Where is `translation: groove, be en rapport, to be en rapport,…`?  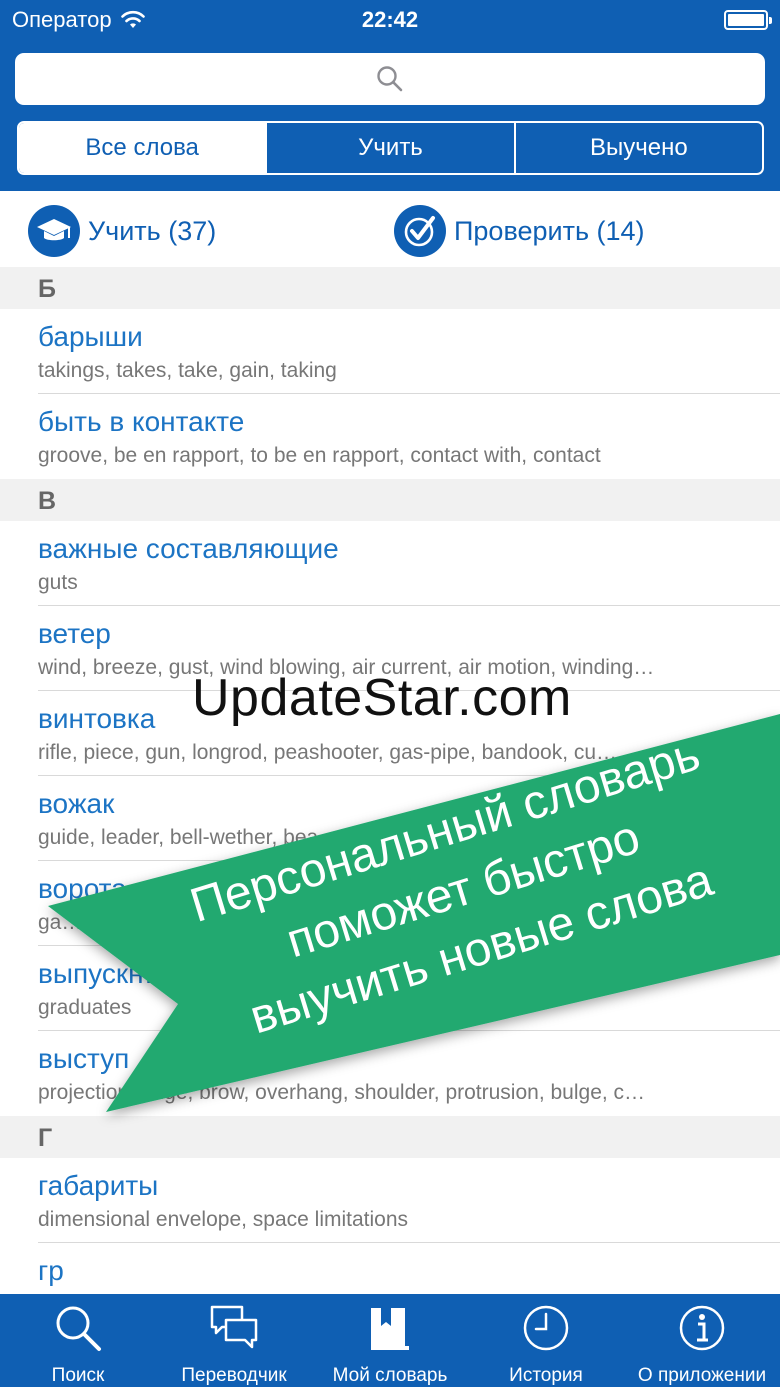 translation: groove, be en rapport, to be en rapport,… is located at coordinates (319, 455).